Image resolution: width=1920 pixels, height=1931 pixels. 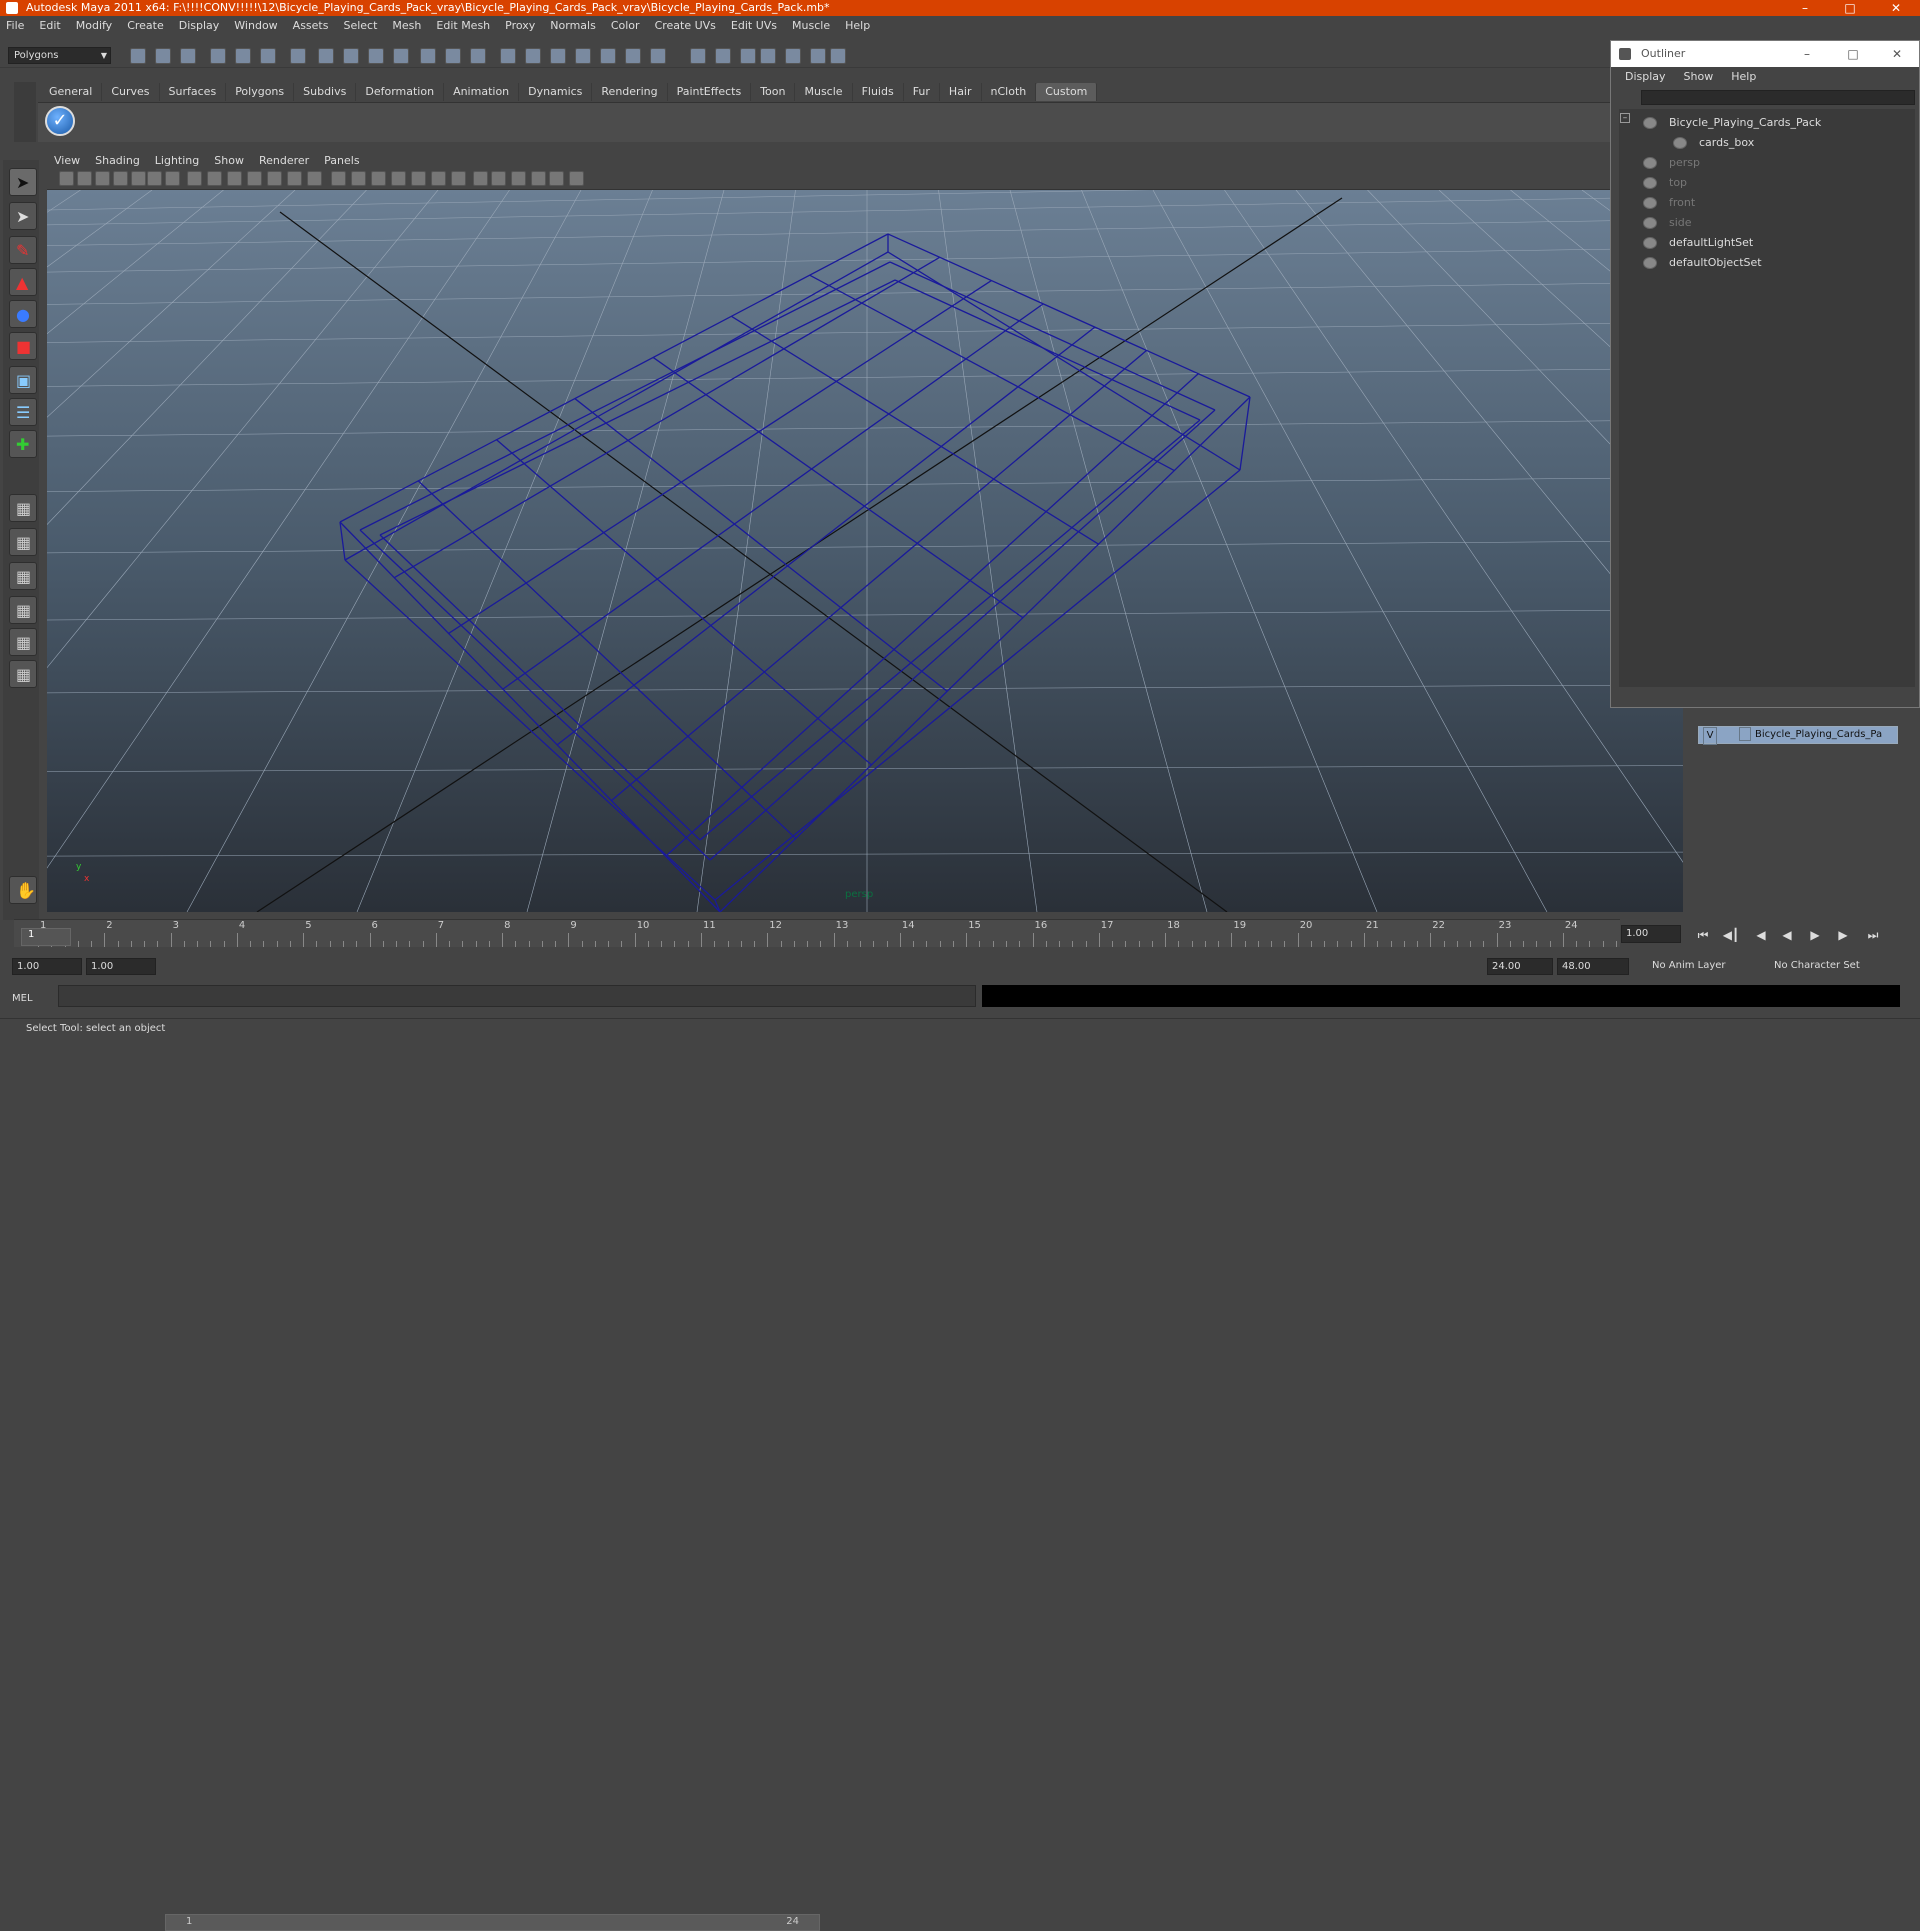 What do you see at coordinates (1669, 203) in the screenshot?
I see `outliner-item: front` at bounding box center [1669, 203].